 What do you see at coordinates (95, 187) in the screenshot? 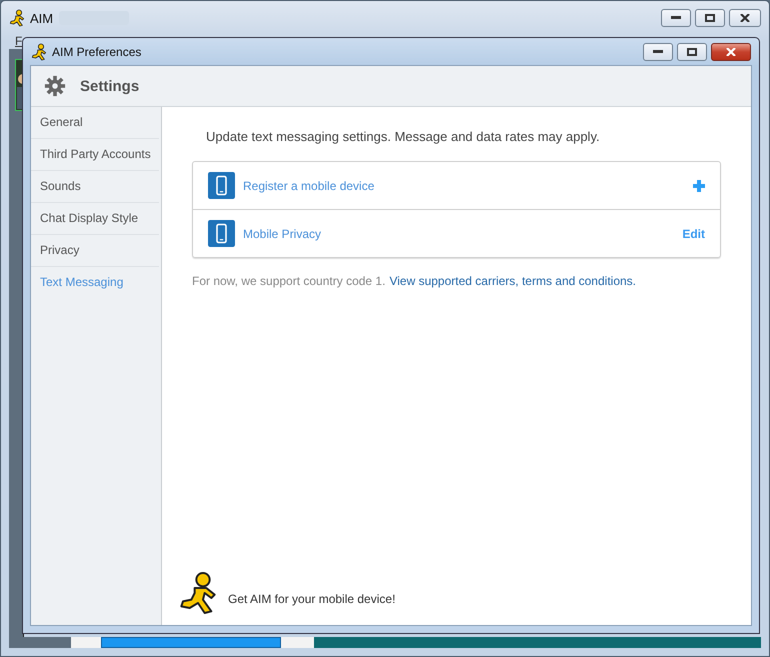
I see `sidebar-item: Sounds` at bounding box center [95, 187].